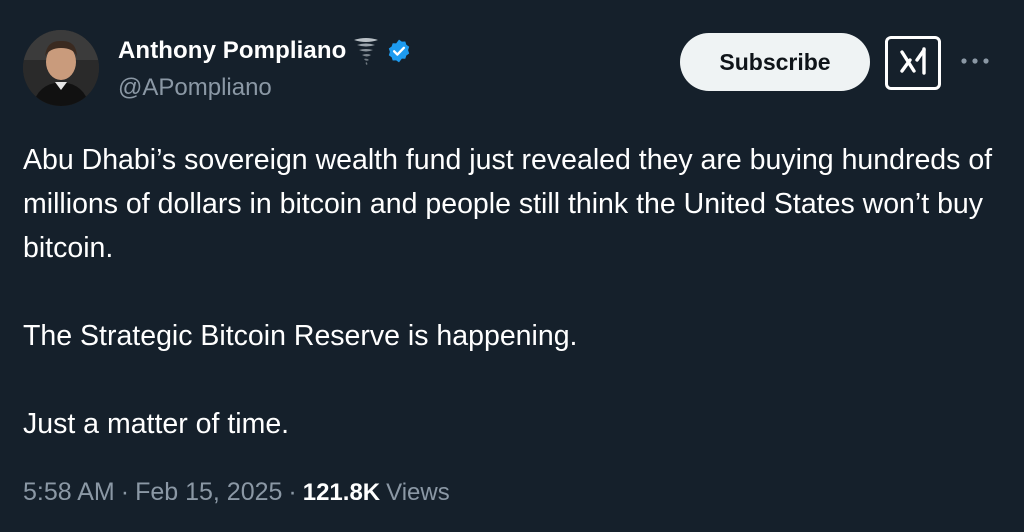 The width and height of the screenshot is (1024, 532). What do you see at coordinates (366, 51) in the screenshot?
I see `tornado-icon` at bounding box center [366, 51].